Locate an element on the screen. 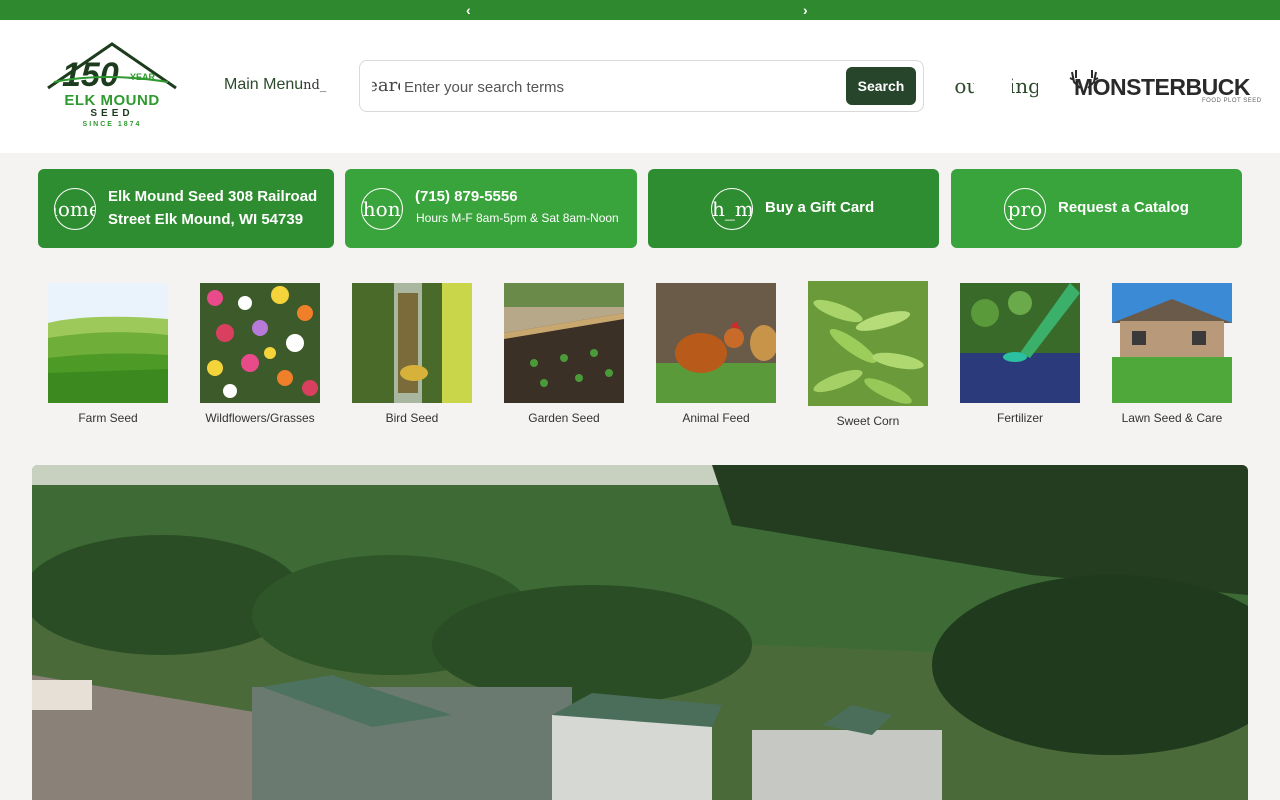 The height and width of the screenshot is (800, 1280). category-label: Fertilizer is located at coordinates (1019, 418).